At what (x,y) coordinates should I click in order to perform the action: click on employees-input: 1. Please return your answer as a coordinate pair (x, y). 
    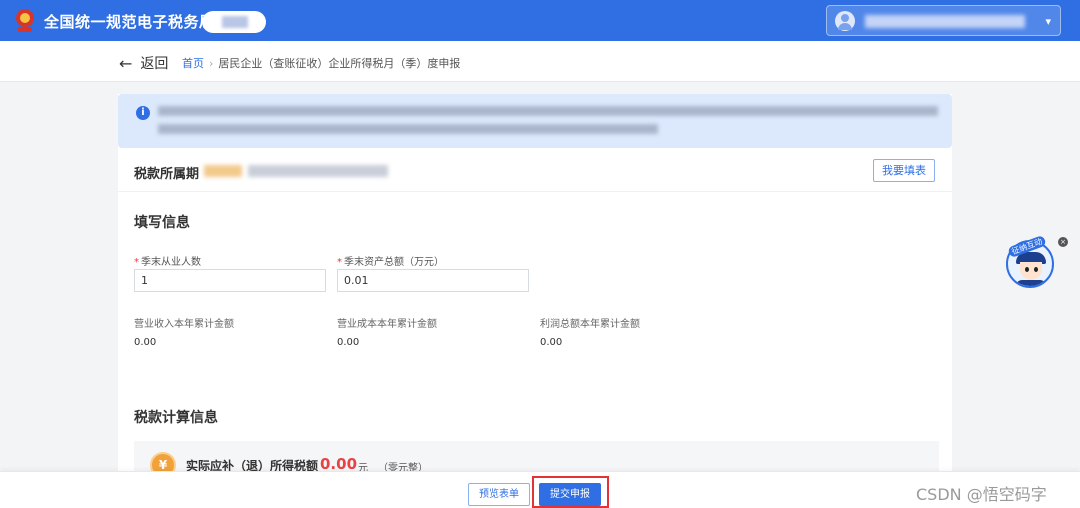
    Looking at the image, I should click on (230, 280).